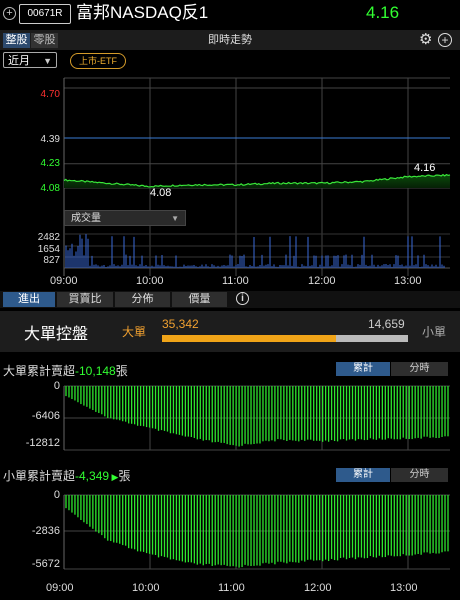 The image size is (460, 600). Describe the element at coordinates (16, 40) in the screenshot. I see `whole-lot-toggle: 整股` at that location.